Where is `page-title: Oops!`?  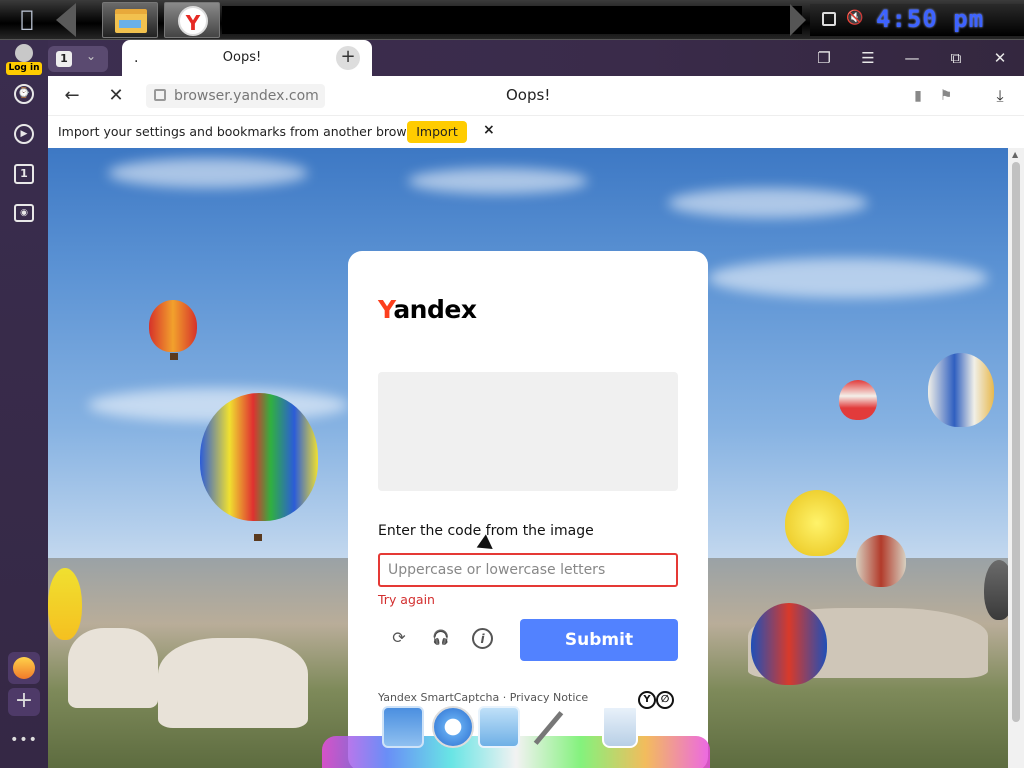
page-title: Oops! is located at coordinates (528, 95).